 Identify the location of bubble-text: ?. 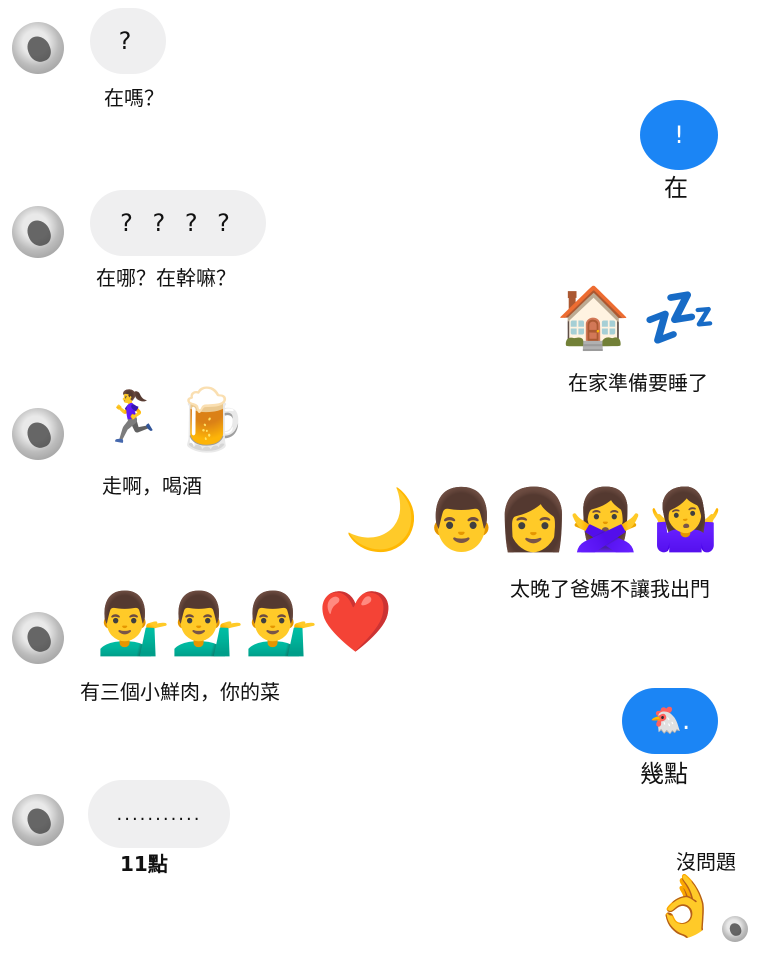
(128, 41).